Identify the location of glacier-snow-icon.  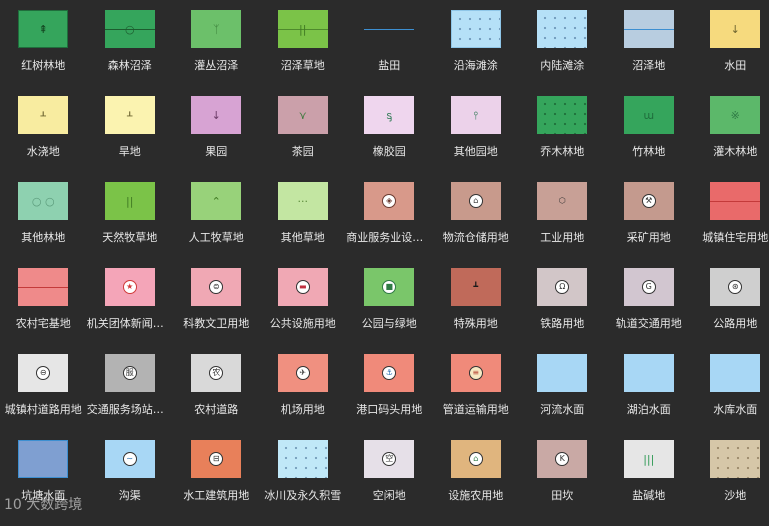
(302, 459).